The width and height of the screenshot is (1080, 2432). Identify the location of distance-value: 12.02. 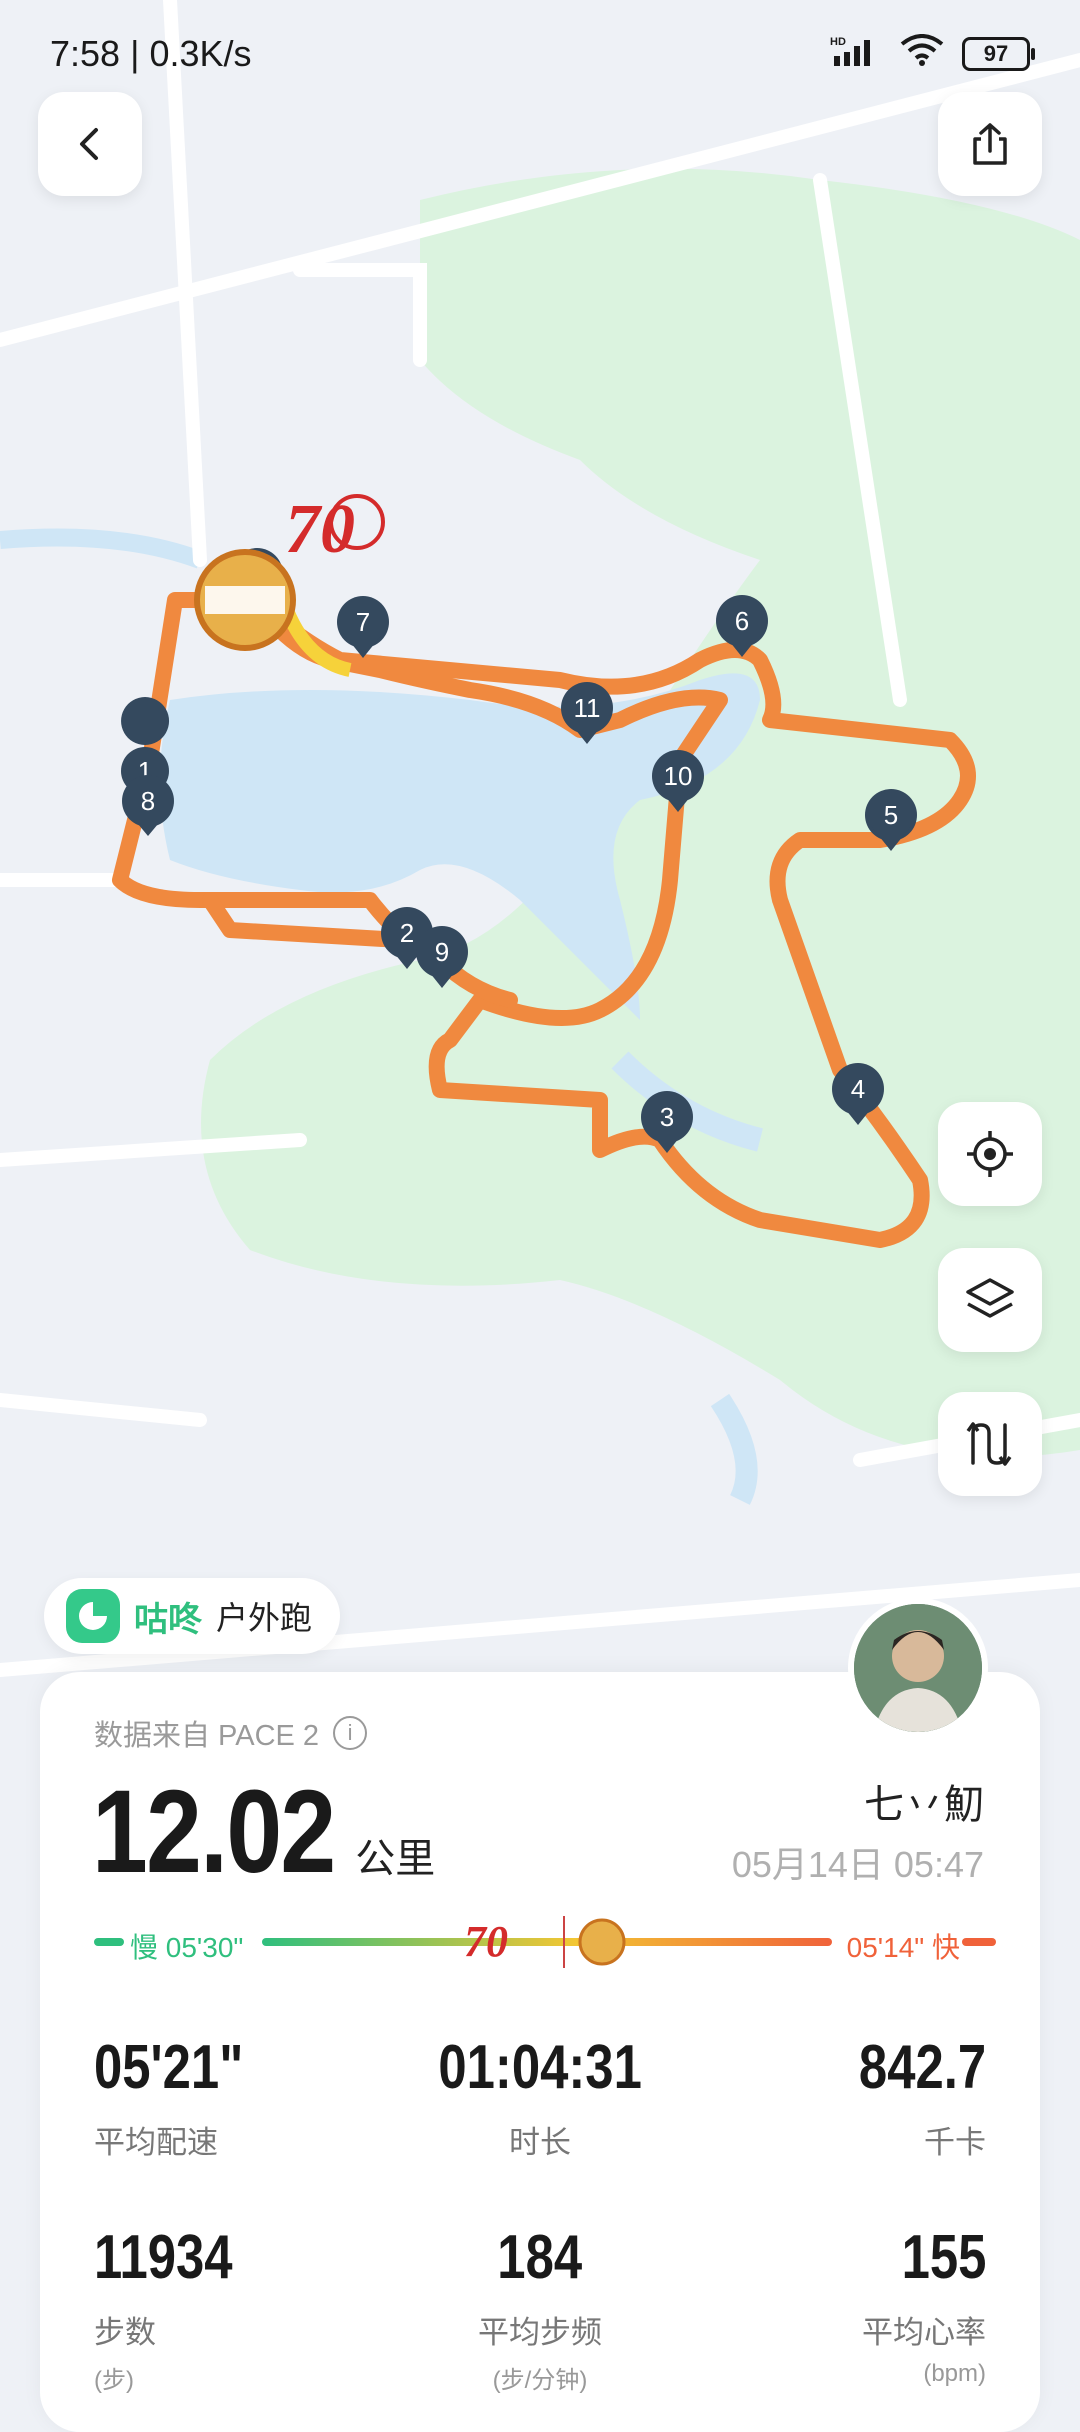
(214, 1832).